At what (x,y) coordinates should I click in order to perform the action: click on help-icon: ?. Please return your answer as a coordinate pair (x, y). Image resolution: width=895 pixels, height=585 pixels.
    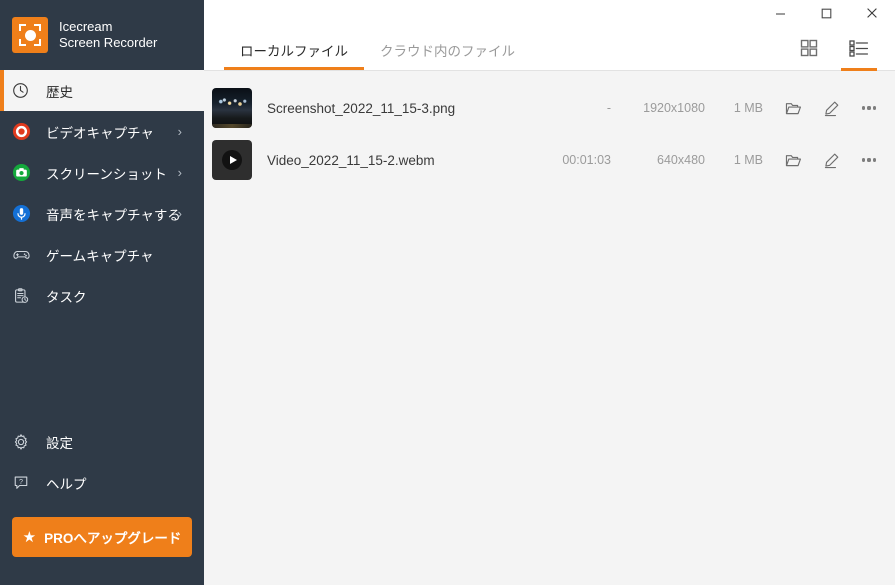
    Looking at the image, I should click on (25, 483).